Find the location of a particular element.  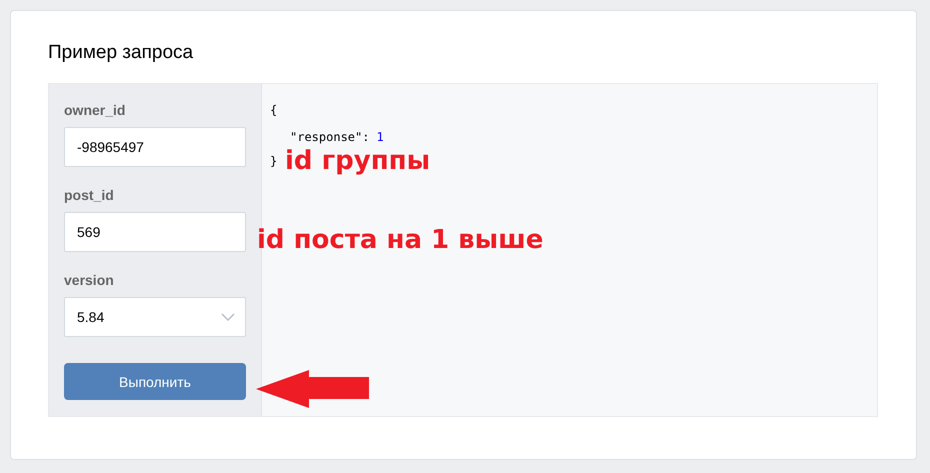

chevron-down-icon is located at coordinates (228, 317).